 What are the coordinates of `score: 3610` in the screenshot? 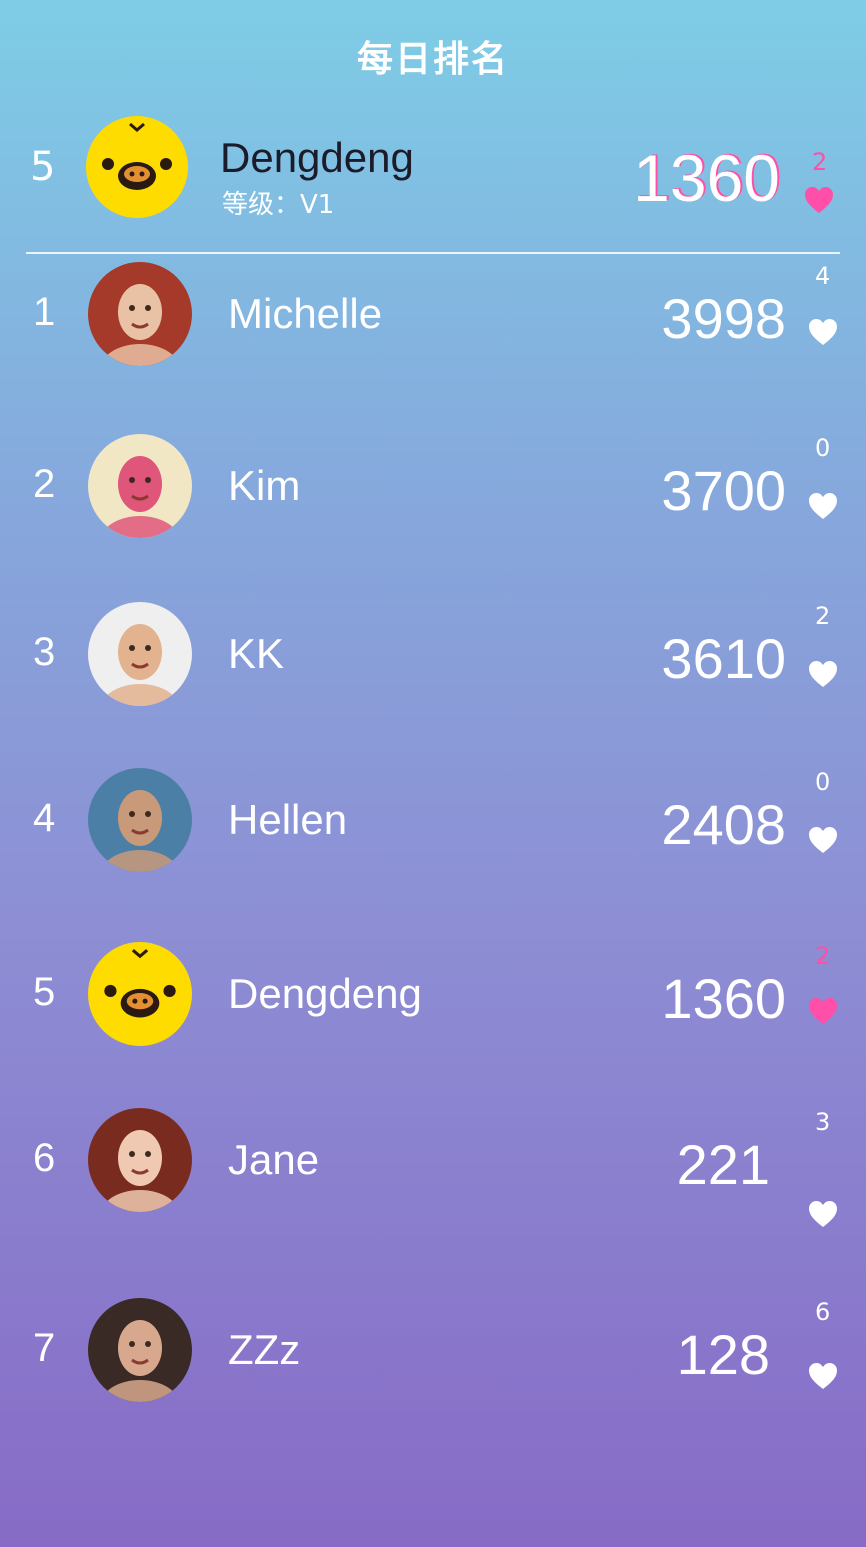 It's located at (723, 658).